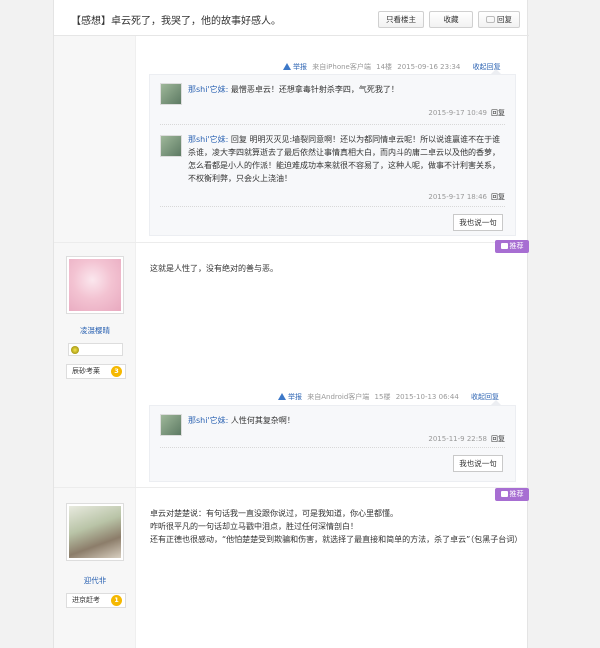 The width and height of the screenshot is (600, 648). Describe the element at coordinates (384, 67) in the screenshot. I see `post-floor: 14楼` at that location.